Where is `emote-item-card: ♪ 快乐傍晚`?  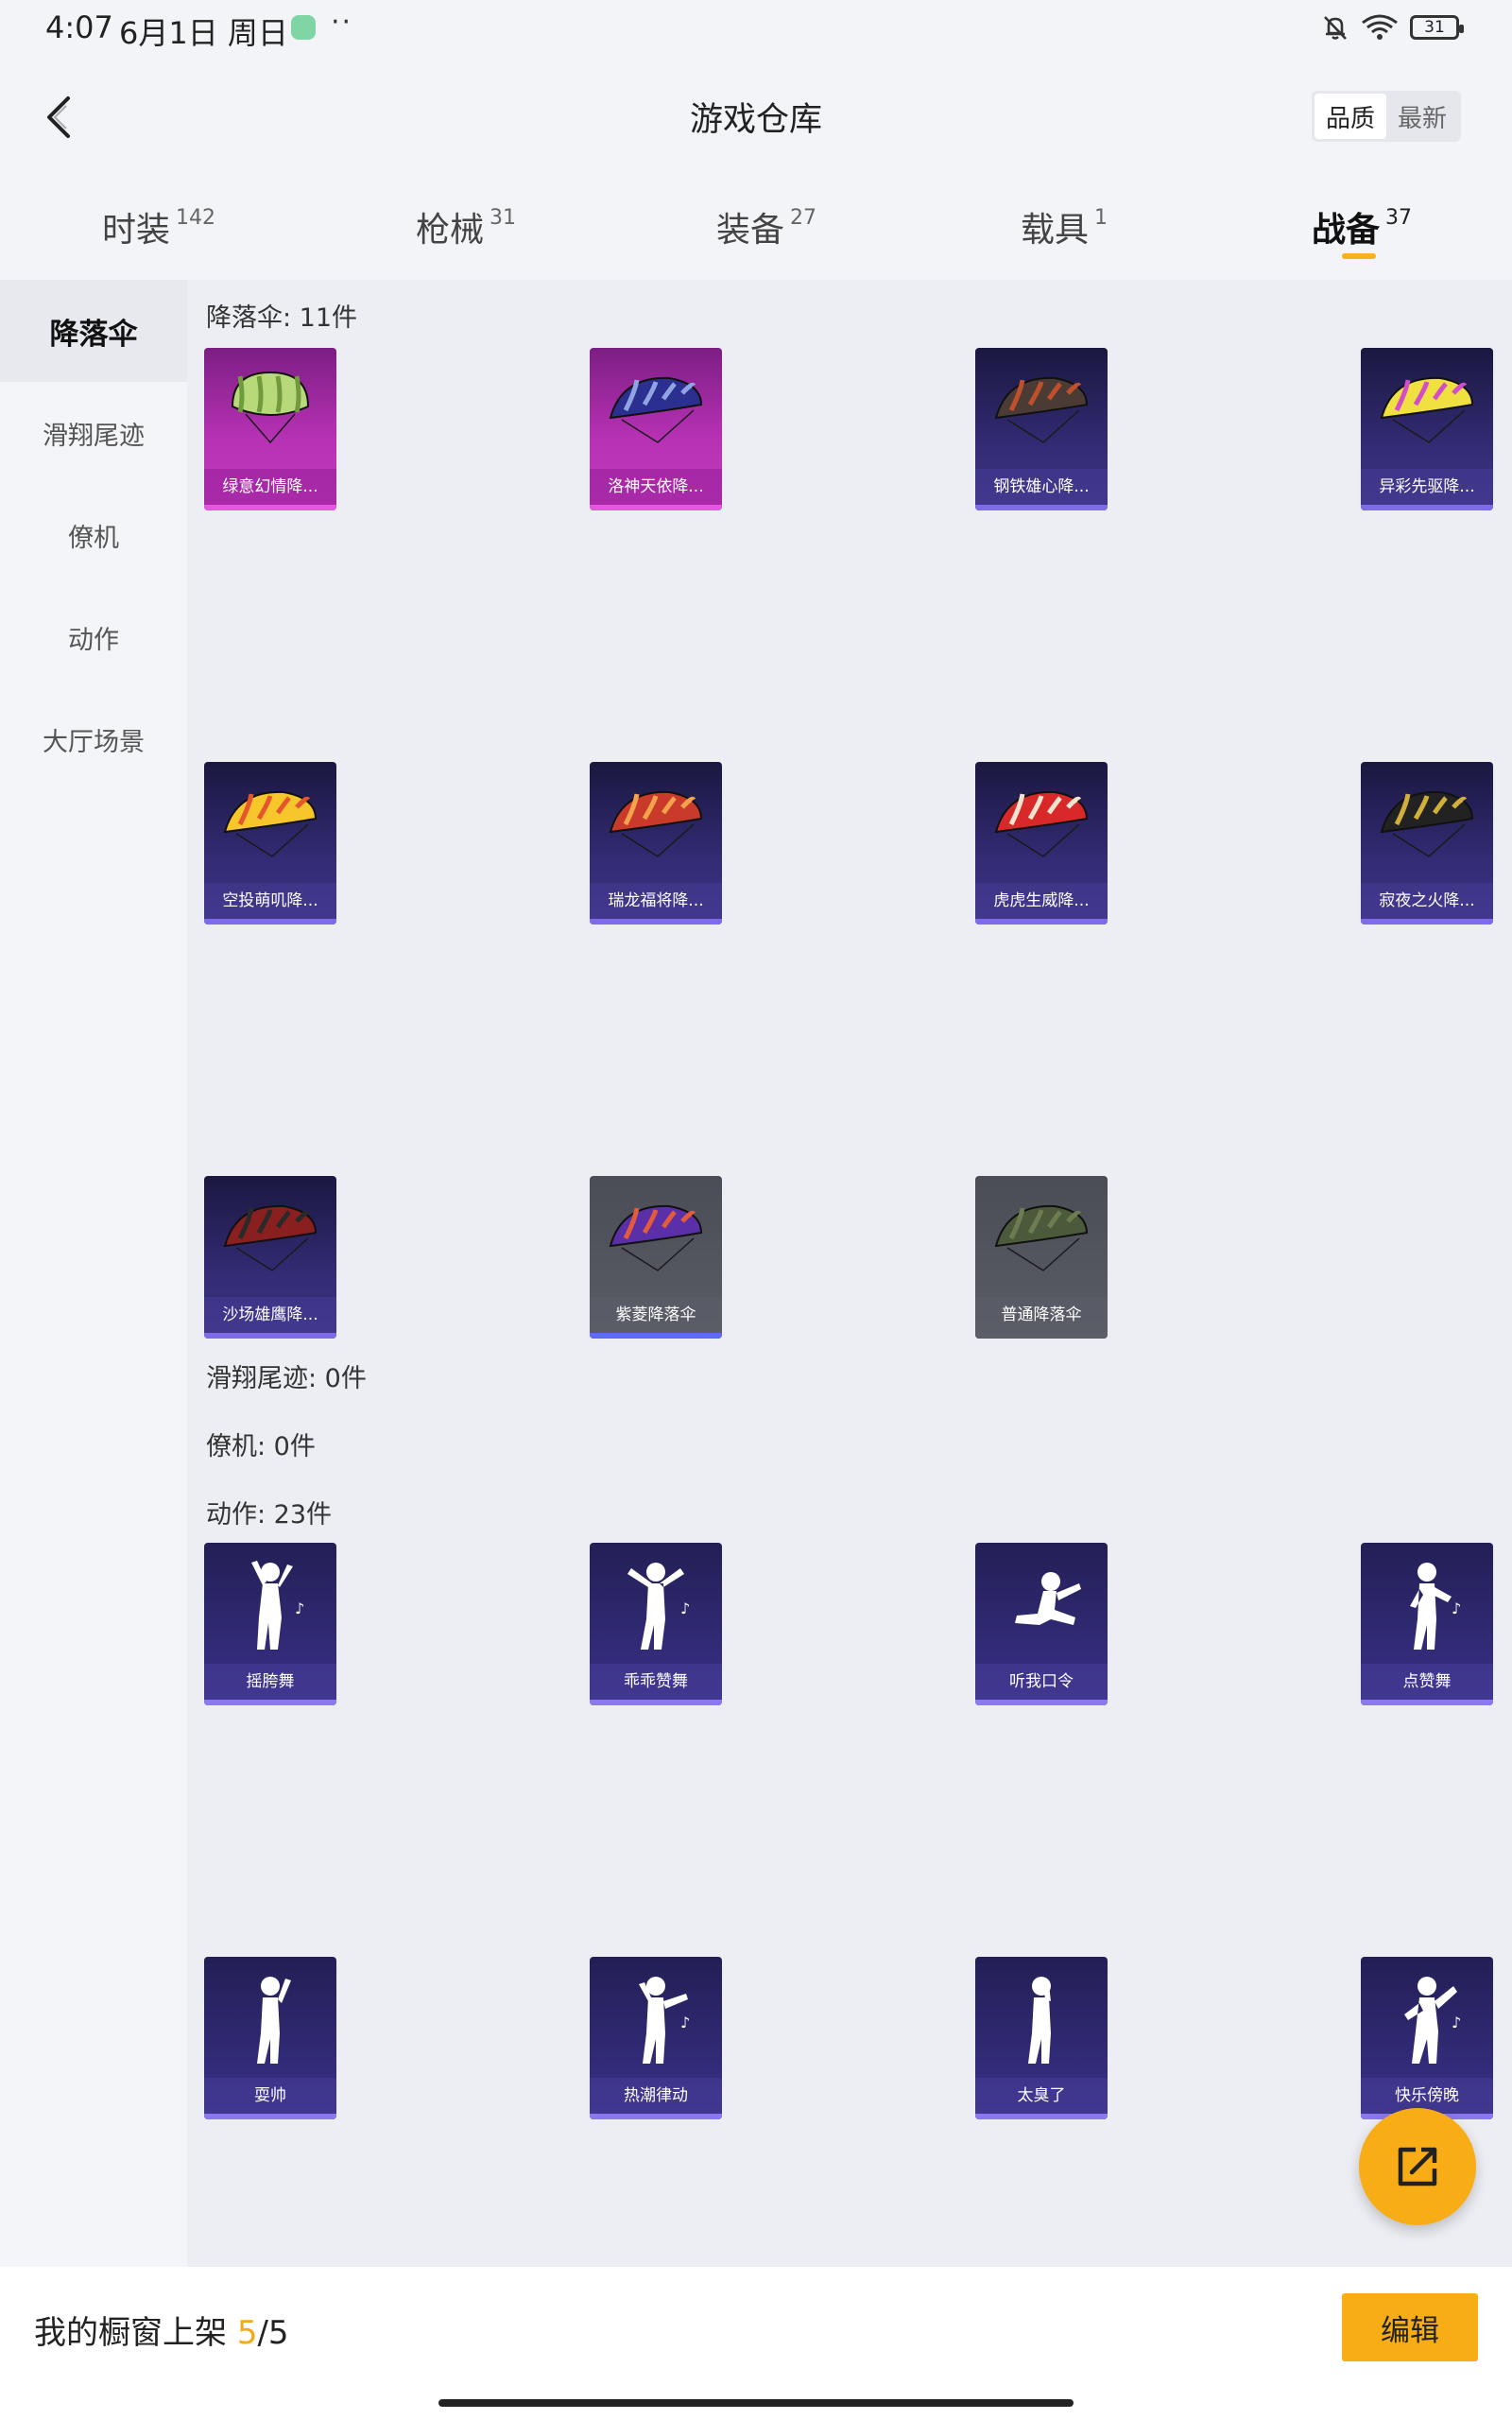
emote-item-card: ♪ 快乐傍晚 is located at coordinates (1427, 2038).